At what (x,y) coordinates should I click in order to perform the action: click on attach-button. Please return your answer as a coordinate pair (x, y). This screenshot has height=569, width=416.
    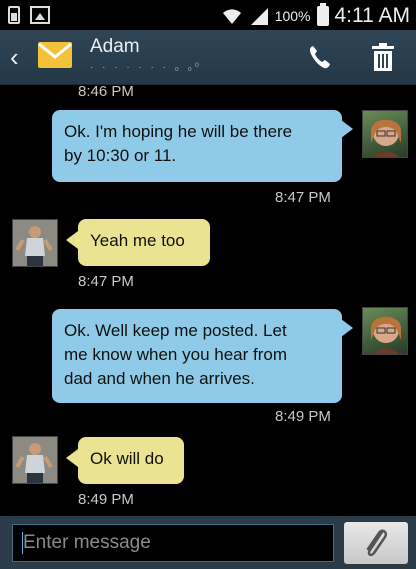
    Looking at the image, I should click on (376, 543).